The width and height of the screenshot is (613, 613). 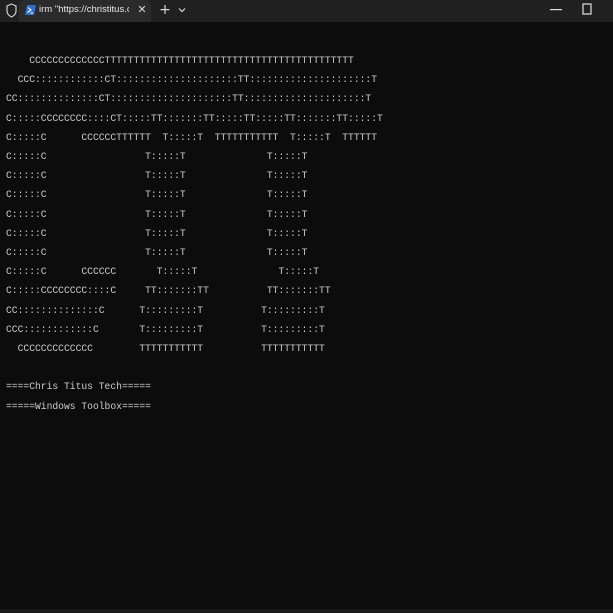 I want to click on console-line: ====Chris Titus Tech=====, so click(x=78, y=387).